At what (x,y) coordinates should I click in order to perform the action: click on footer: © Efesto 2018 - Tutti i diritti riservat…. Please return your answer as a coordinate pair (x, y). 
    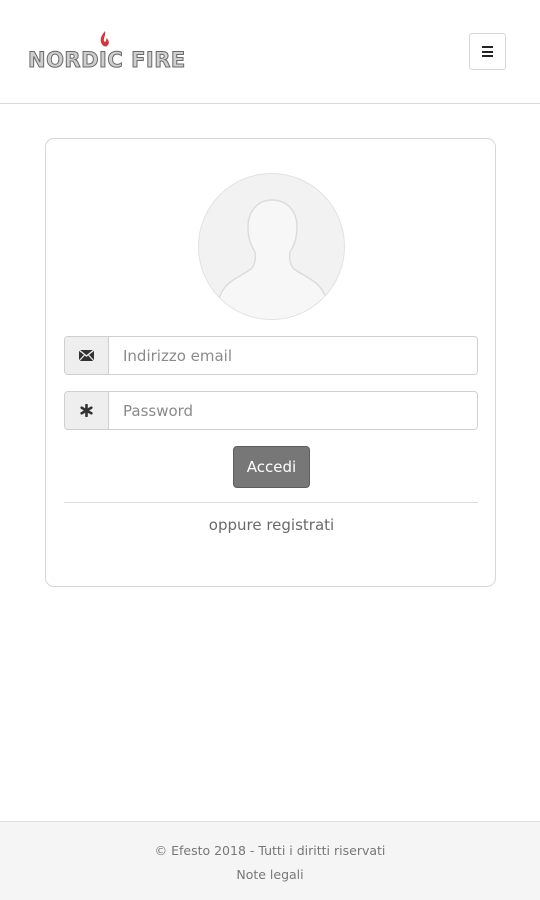
    Looking at the image, I should click on (270, 860).